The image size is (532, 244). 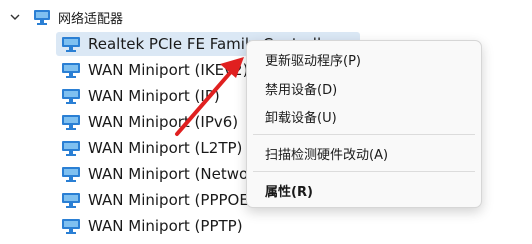 I want to click on device-row: WAN Miniport (IKEv2), so click(x=154, y=70).